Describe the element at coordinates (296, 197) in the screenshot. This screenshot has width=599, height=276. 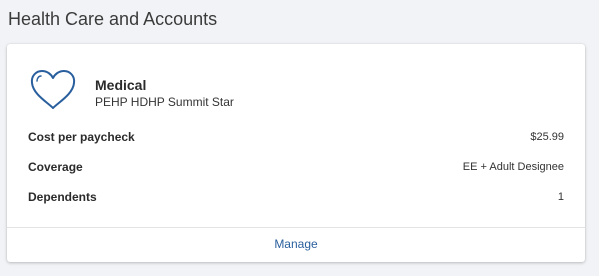
I see `dependents-row: Dependents 1` at that location.